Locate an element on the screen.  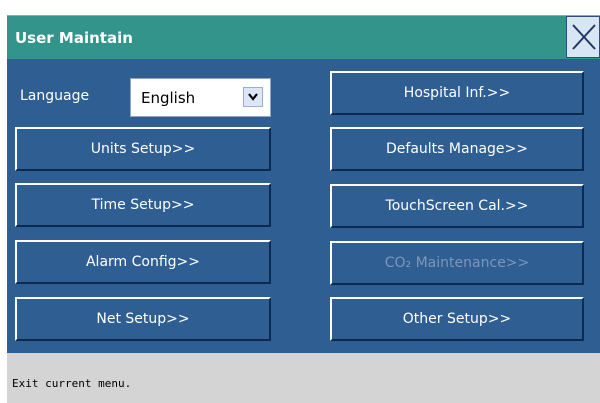
time-setup-button: Time Setup>> is located at coordinates (143, 205).